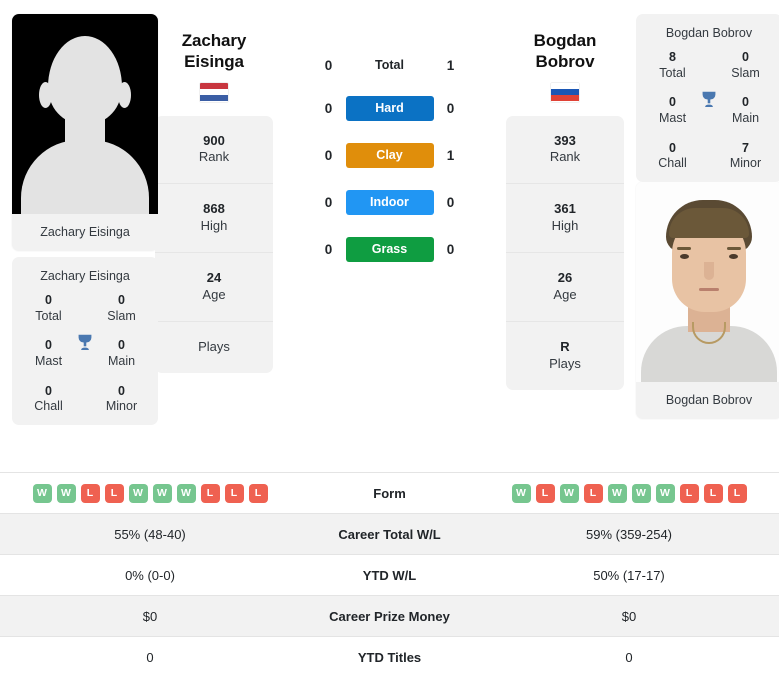 The height and width of the screenshot is (699, 779). What do you see at coordinates (328, 65) in the screenshot?
I see `h2h-total-left-score: 0` at bounding box center [328, 65].